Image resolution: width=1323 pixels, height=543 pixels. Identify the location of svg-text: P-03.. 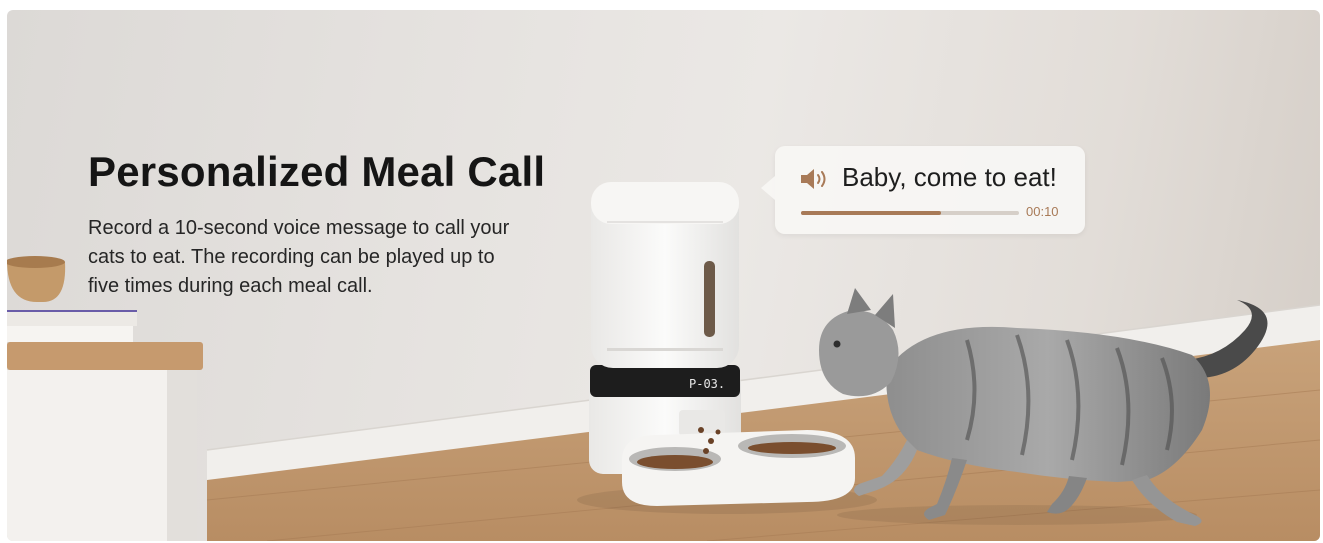
(707, 384).